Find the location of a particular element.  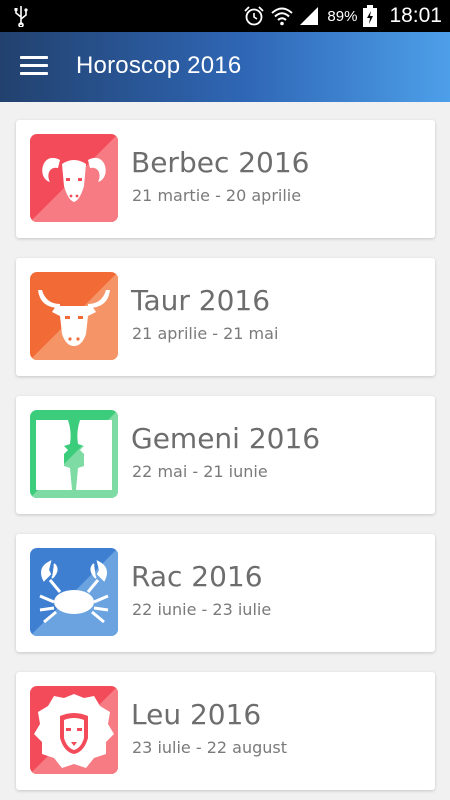

sign-dates: 22 iunie - 23 iulie is located at coordinates (202, 609).